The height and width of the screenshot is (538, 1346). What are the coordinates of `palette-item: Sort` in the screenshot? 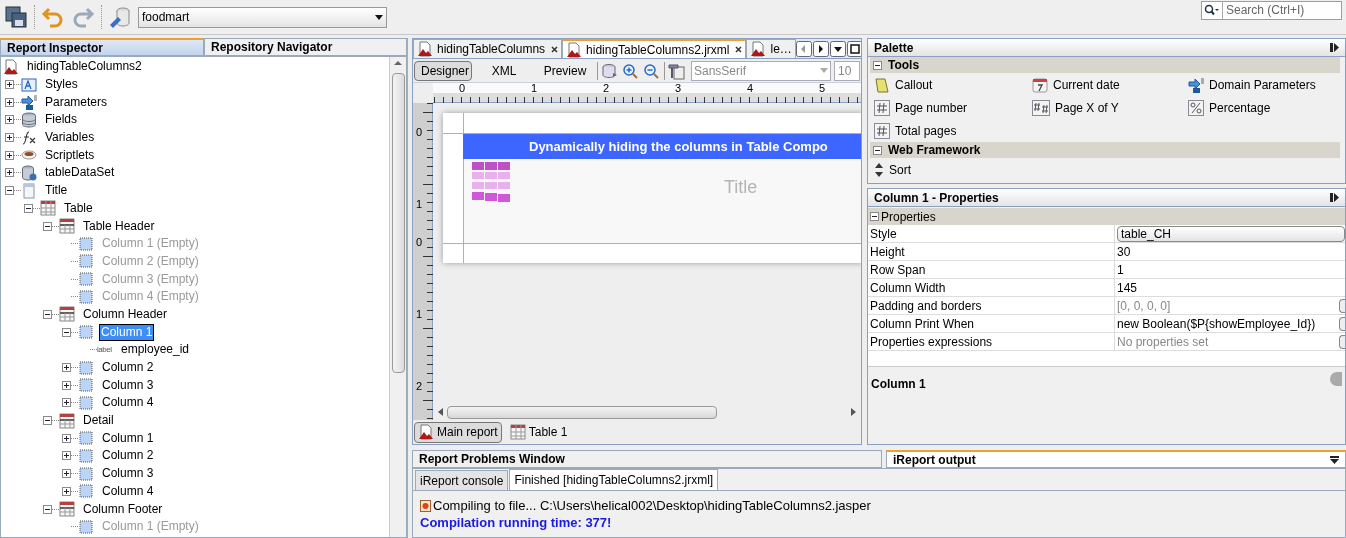 It's located at (953, 169).